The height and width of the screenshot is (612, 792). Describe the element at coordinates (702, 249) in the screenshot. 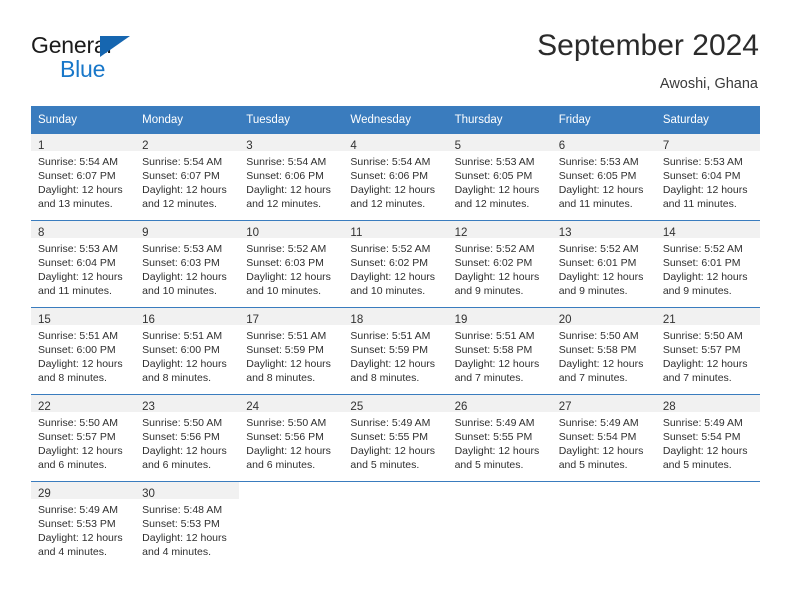

I see `sunrise-text: Sunrise: 5:52 AM` at that location.